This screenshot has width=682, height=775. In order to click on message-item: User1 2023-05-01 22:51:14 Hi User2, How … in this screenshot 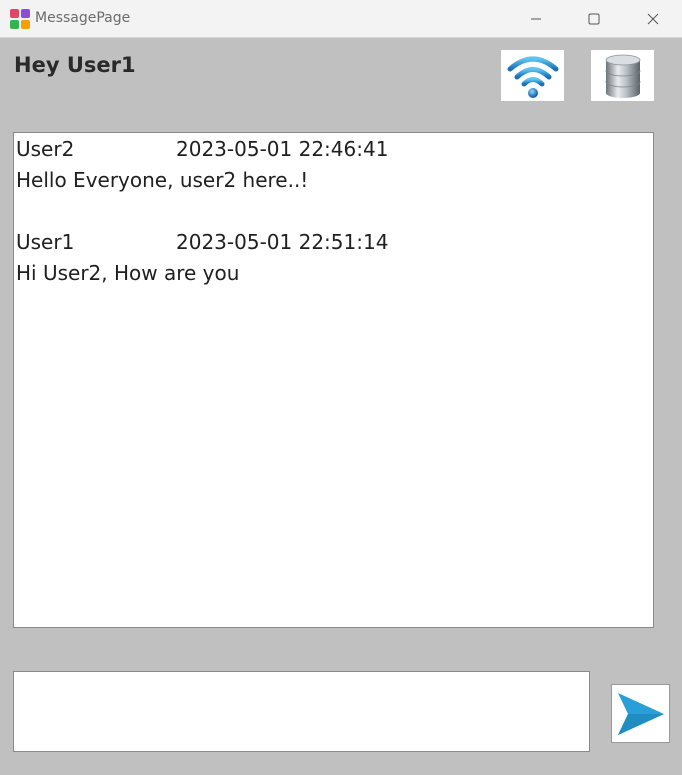, I will do `click(333, 258)`.